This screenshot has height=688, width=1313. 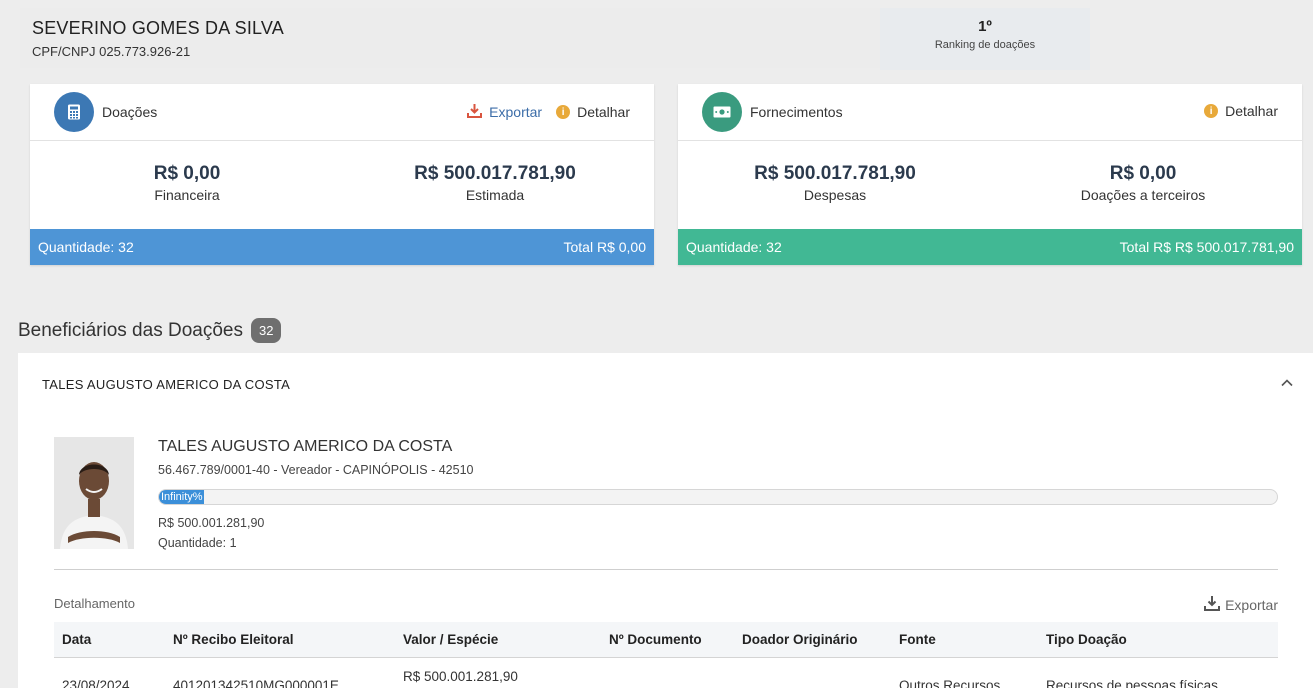 I want to click on candidate-photo, so click(x=94, y=493).